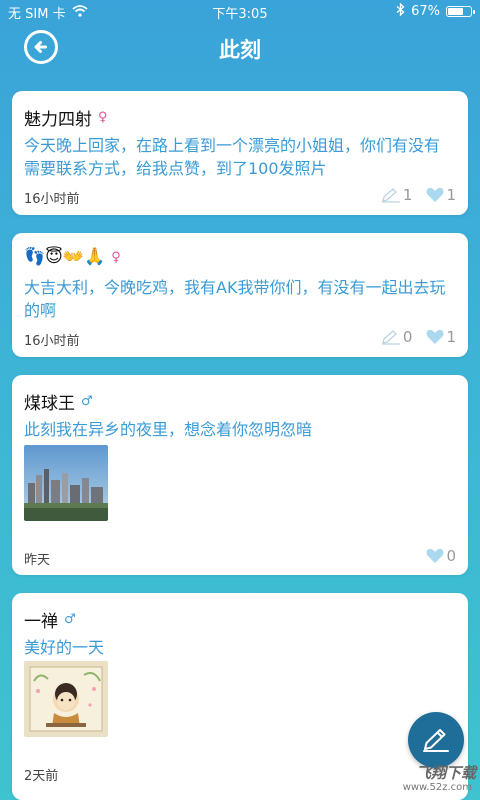 This screenshot has width=480, height=800. Describe the element at coordinates (37, 560) in the screenshot. I see `post-time: 昨天` at that location.